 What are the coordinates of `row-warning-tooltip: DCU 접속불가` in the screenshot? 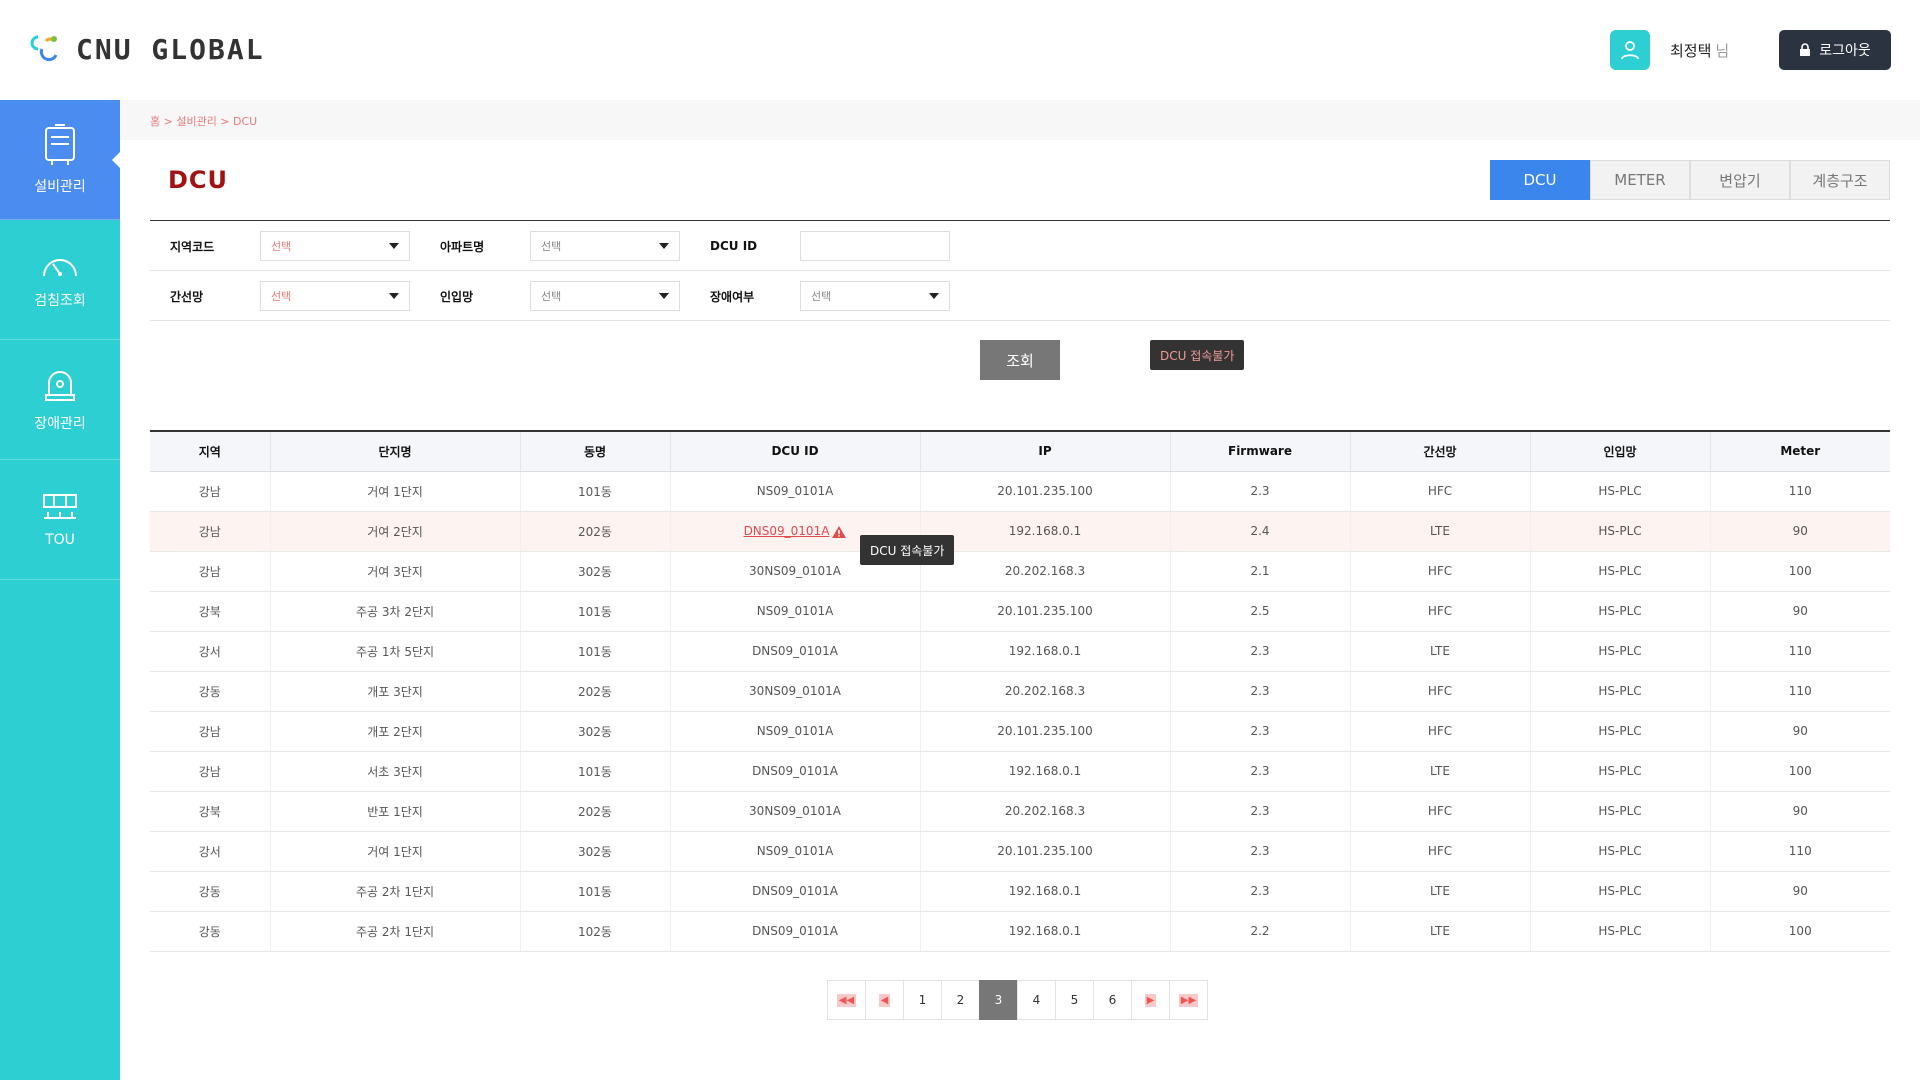 It's located at (907, 550).